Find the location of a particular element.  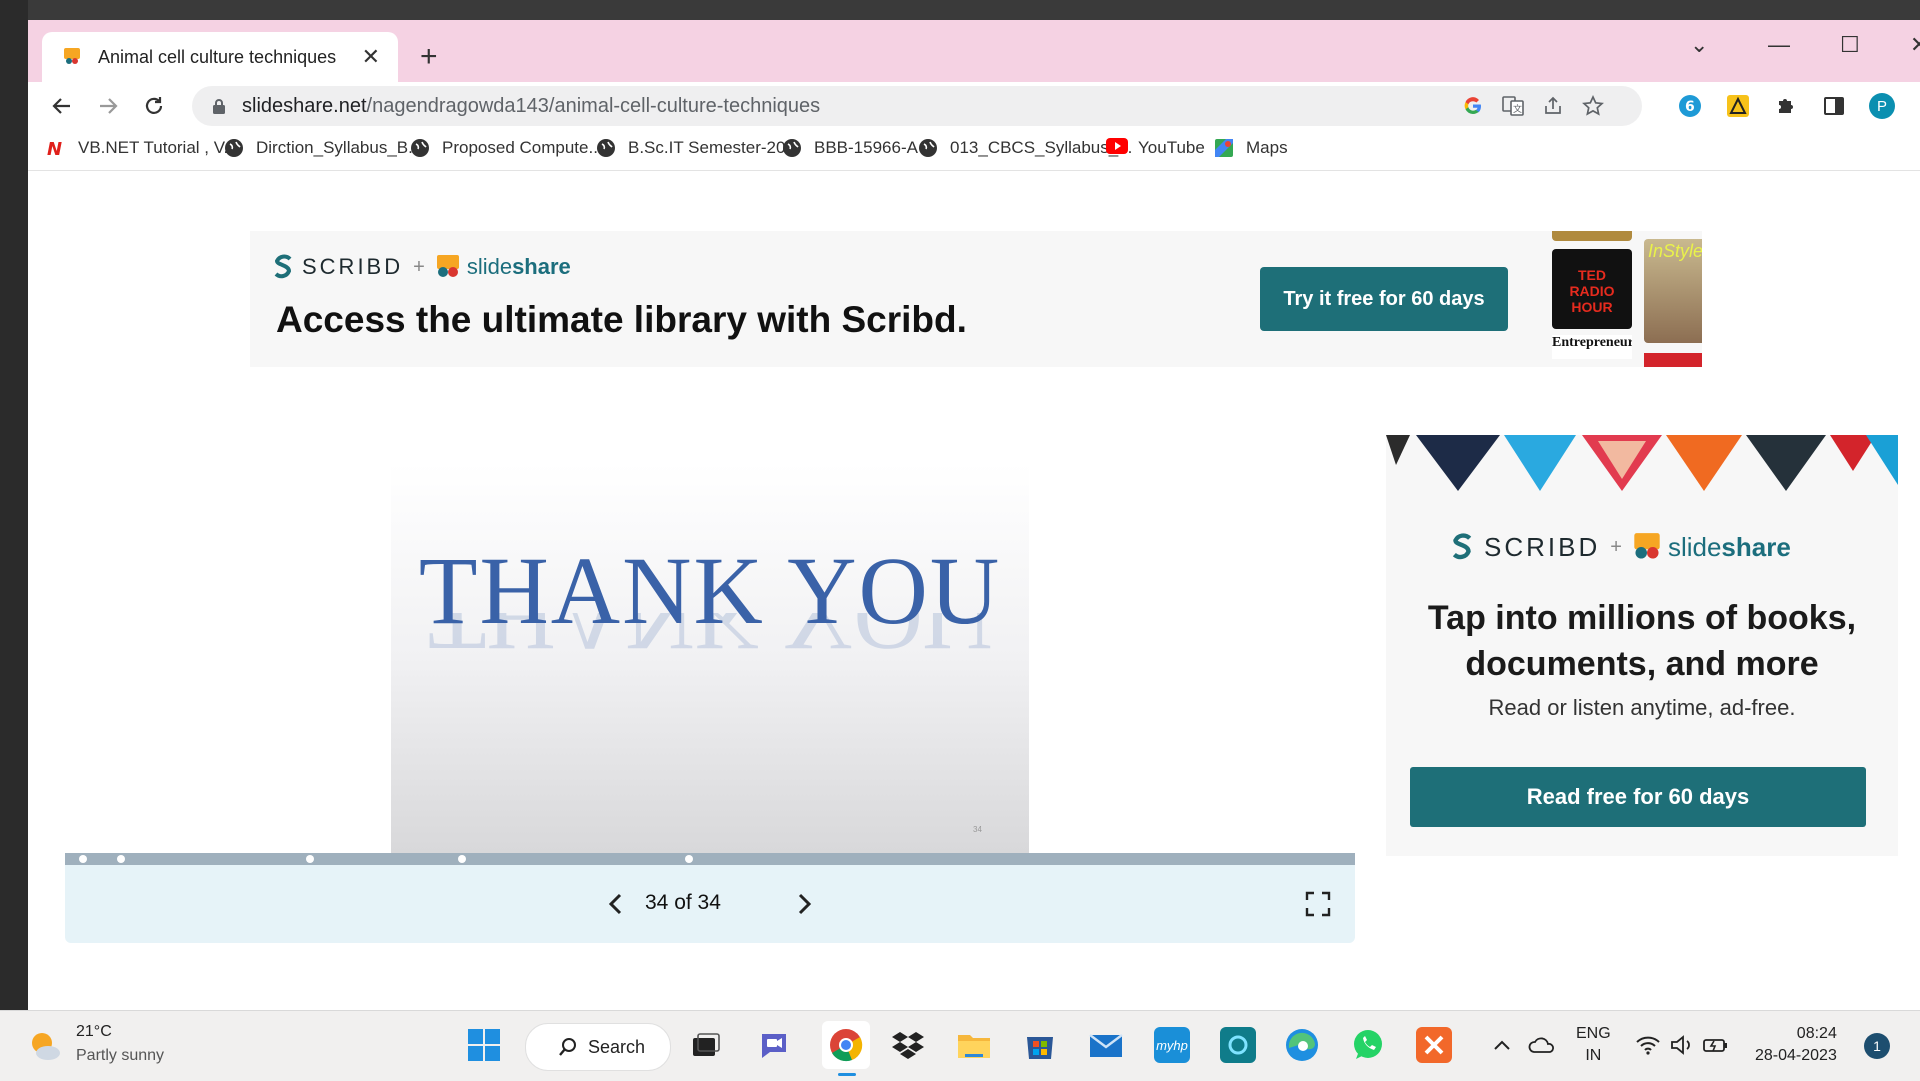

mail-icon is located at coordinates (1106, 1045).